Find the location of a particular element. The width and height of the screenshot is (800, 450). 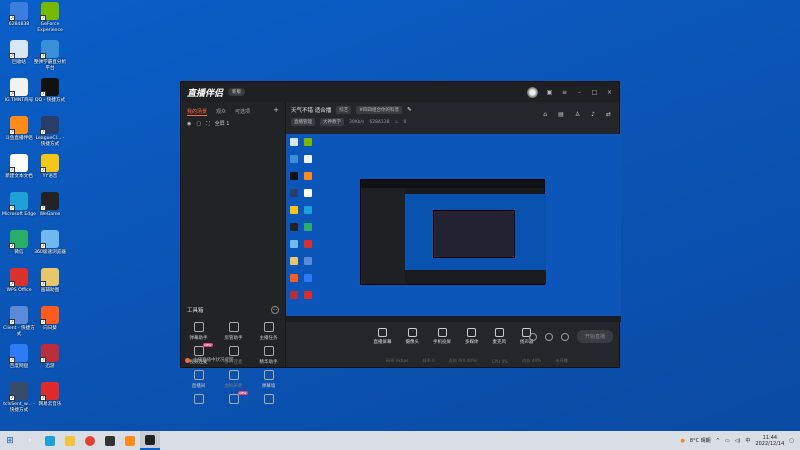

desktop-icon-label: WPS Office is located at coordinates (19, 290).